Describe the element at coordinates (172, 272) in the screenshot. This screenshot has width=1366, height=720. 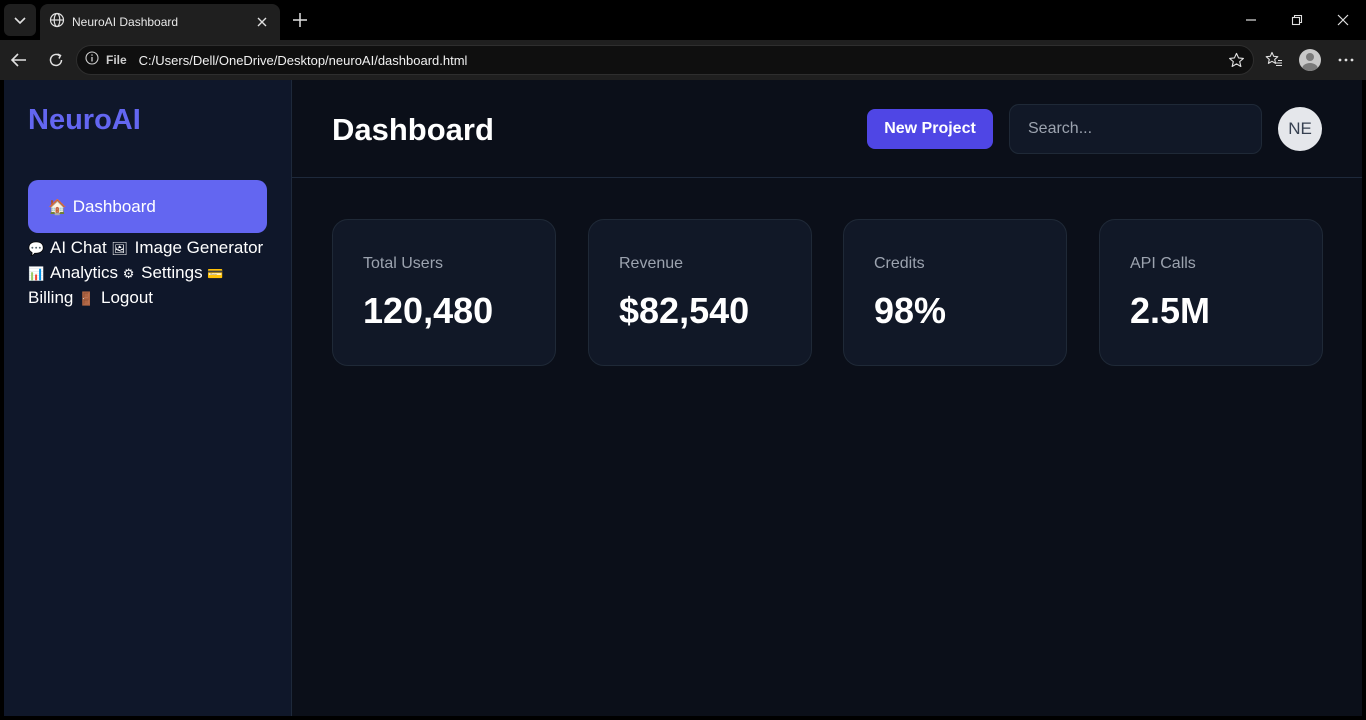
I see `sidebar-item-label: Settings` at that location.